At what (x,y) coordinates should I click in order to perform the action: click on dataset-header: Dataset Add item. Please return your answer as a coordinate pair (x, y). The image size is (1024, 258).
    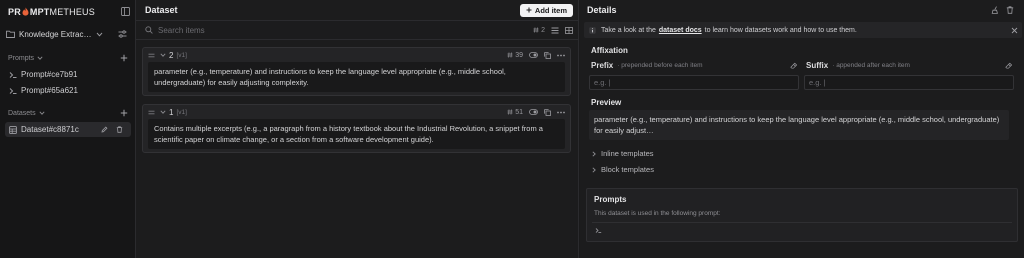
    Looking at the image, I should click on (357, 10).